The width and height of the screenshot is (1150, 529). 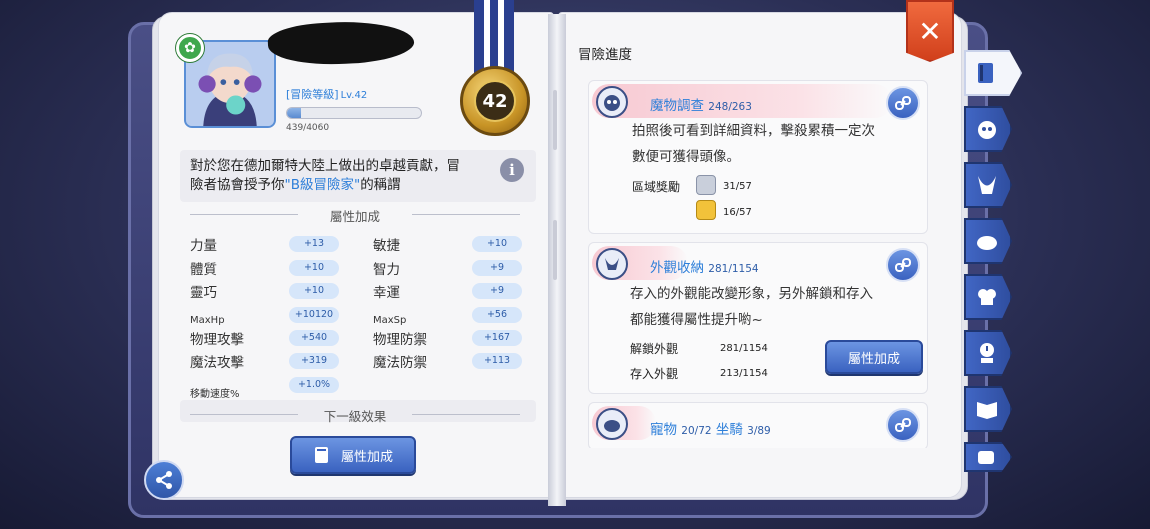 I want to click on stat-label: 魔法防禦, so click(x=400, y=363).